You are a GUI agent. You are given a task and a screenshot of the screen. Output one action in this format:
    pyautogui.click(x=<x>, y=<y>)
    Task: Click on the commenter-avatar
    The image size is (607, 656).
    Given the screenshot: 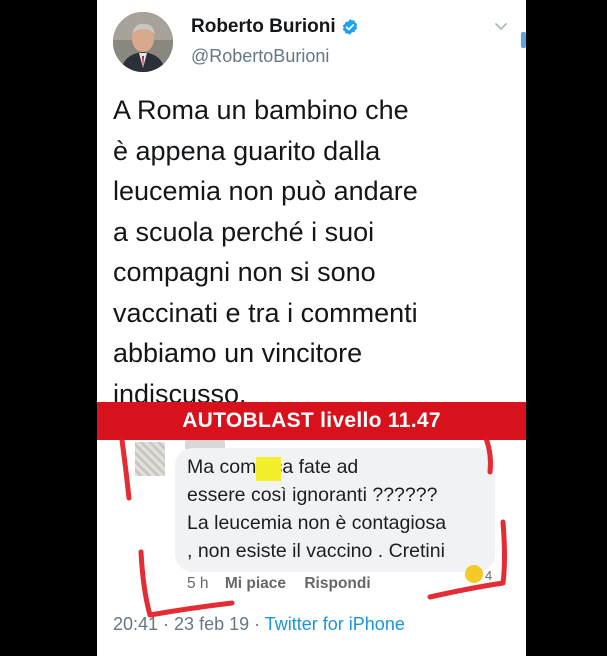 What is the action you would take?
    pyautogui.click(x=150, y=459)
    